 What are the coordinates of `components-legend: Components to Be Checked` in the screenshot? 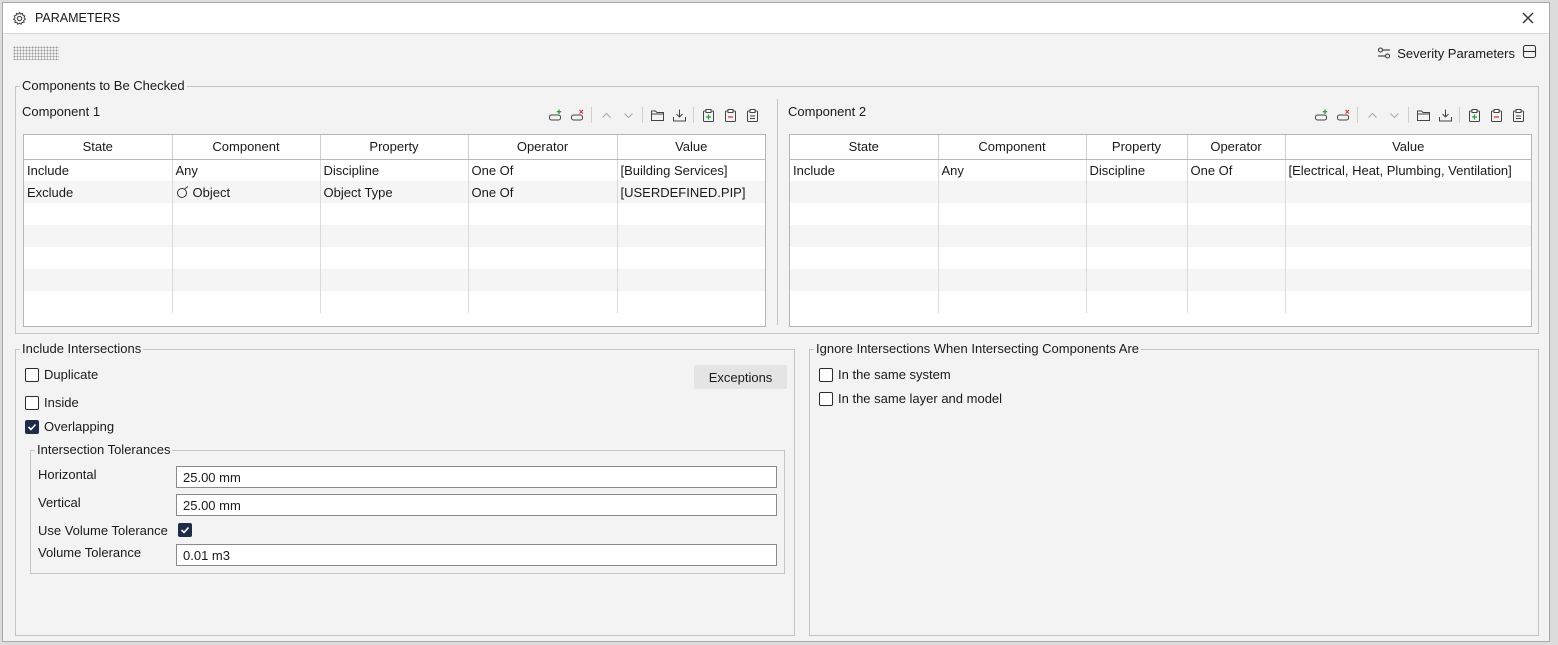 It's located at (103, 85).